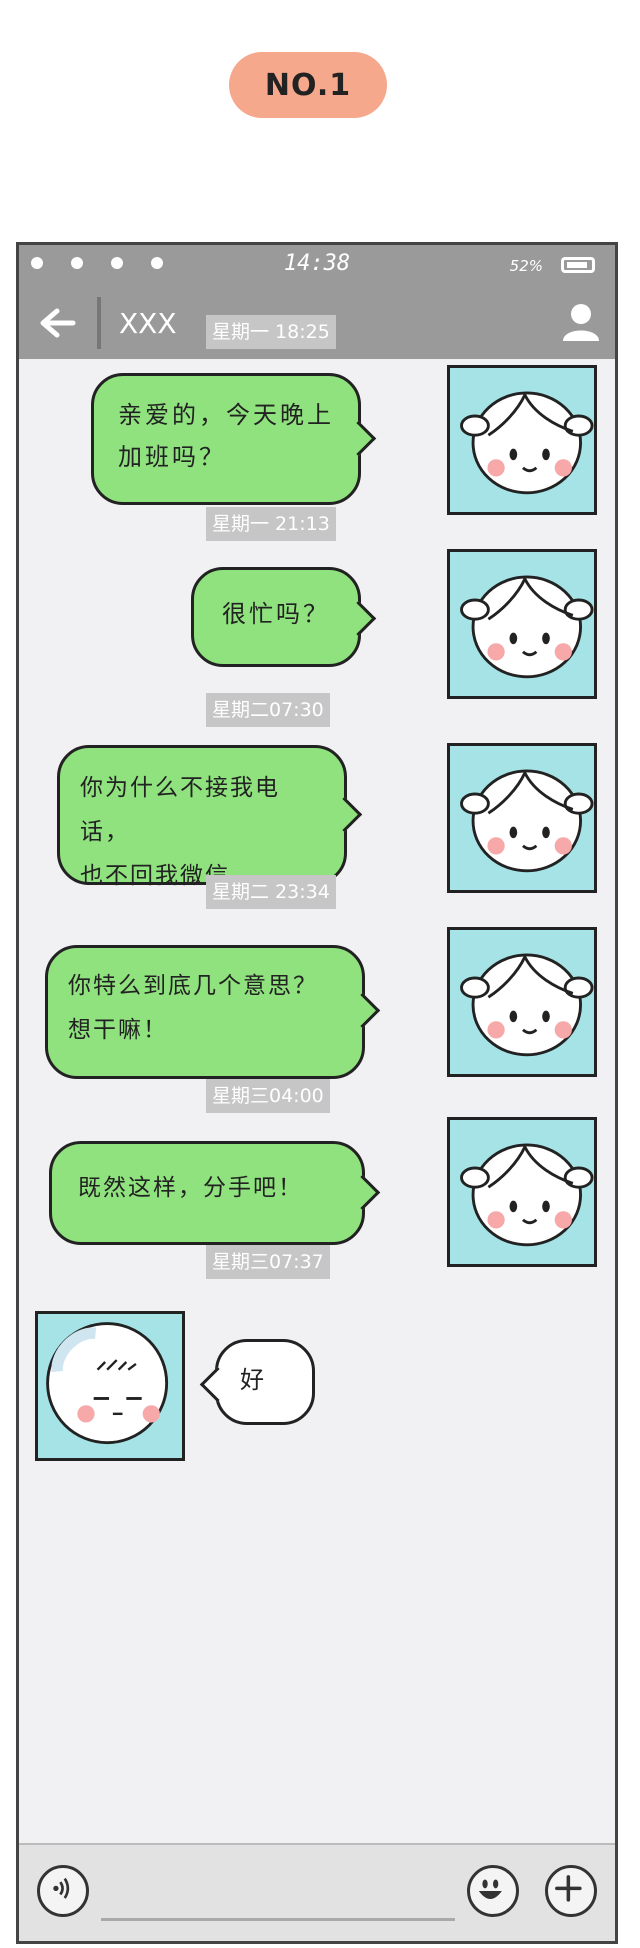 The image size is (640, 1948). I want to click on message-text: 你为什么不接我电话，, so click(180, 810).